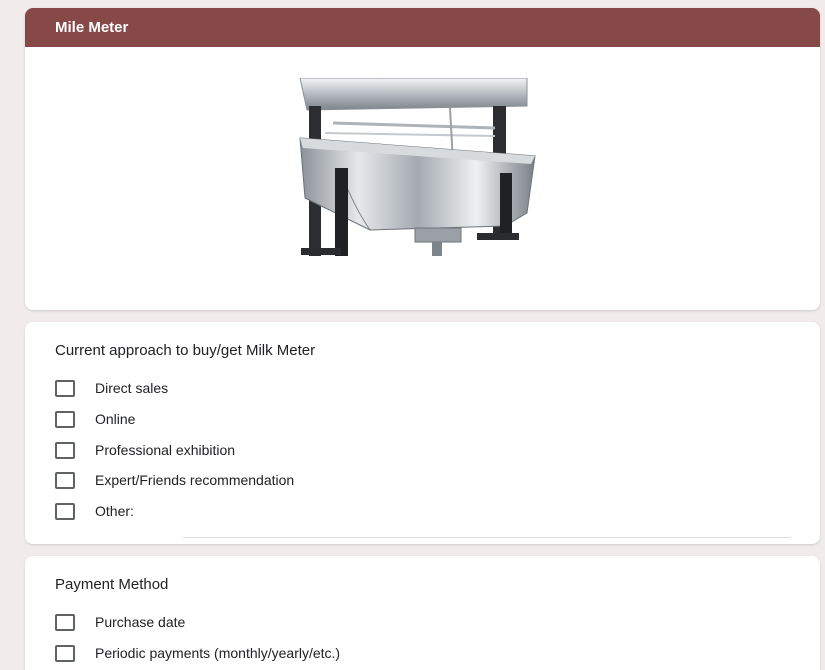  I want to click on checkbox-option-direct-sales: Direct sales, so click(111, 388).